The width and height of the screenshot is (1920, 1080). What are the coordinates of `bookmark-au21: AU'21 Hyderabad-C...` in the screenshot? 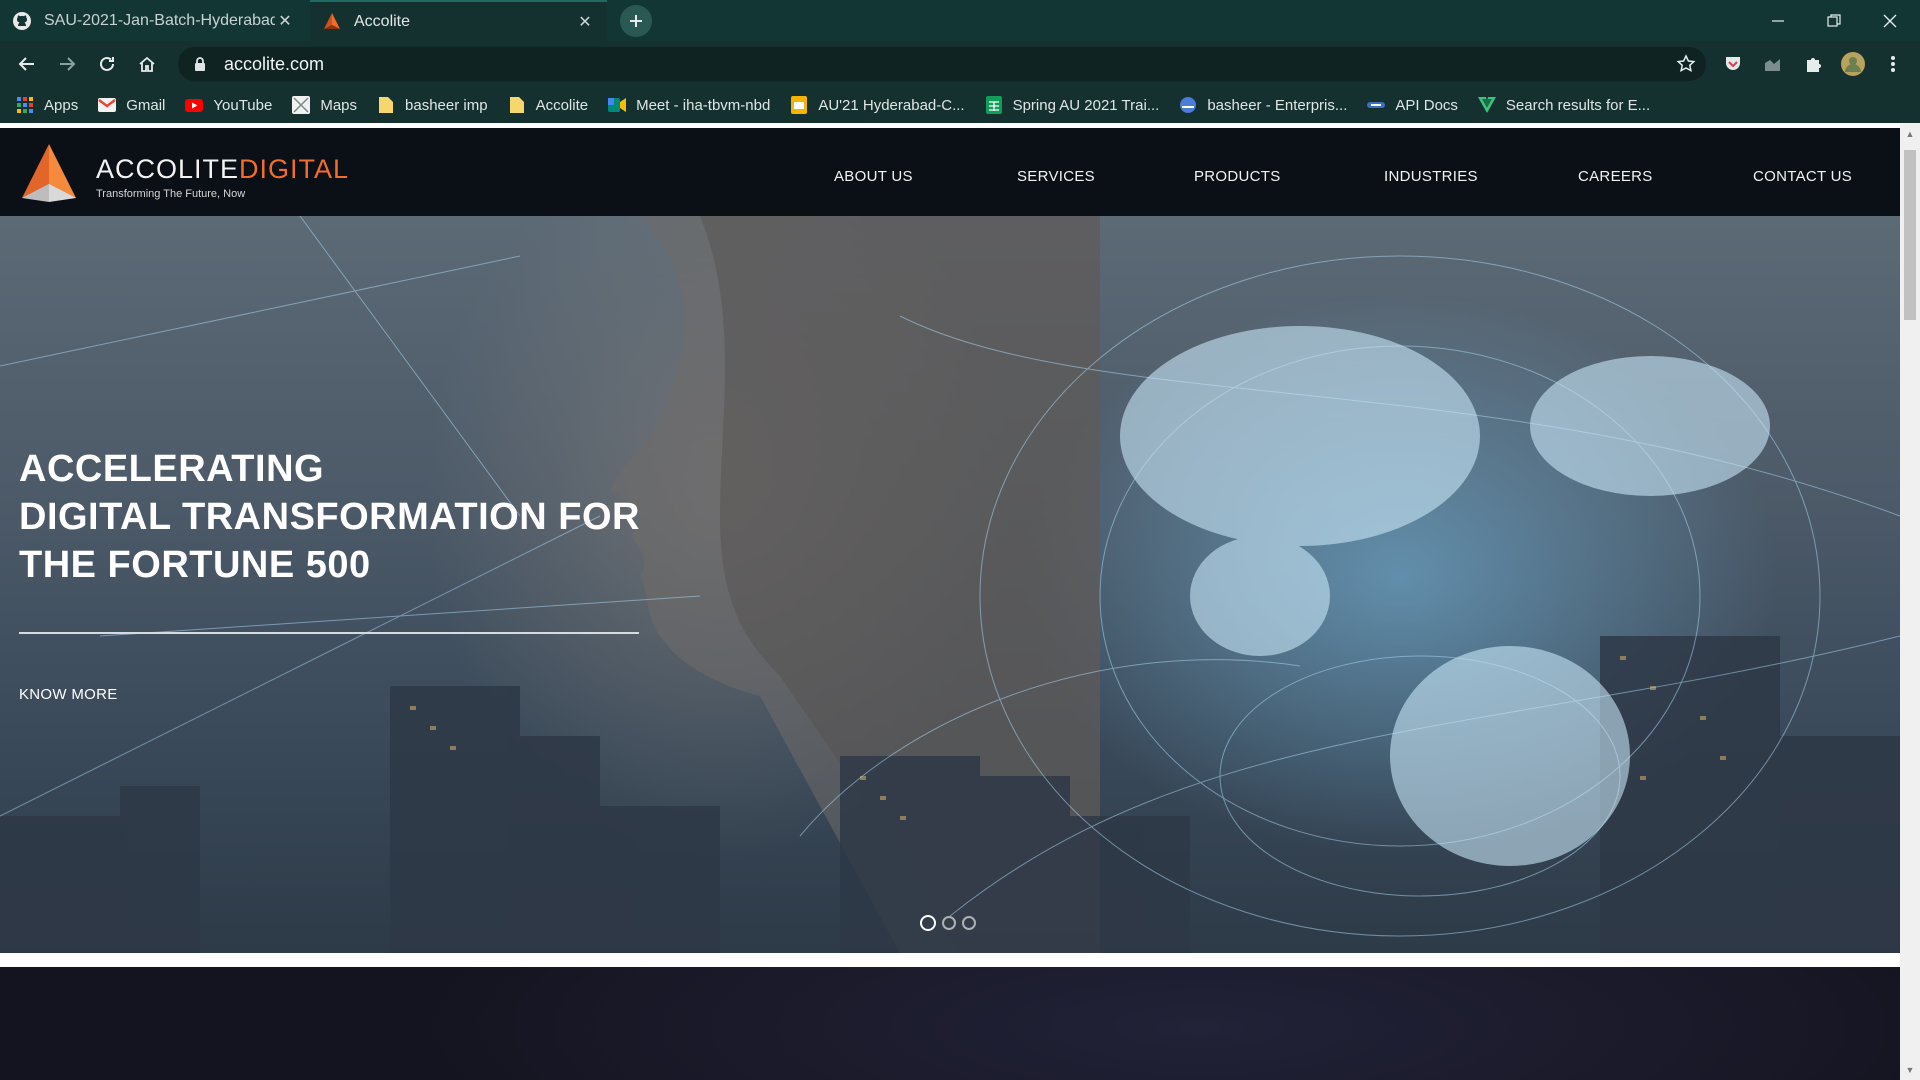 It's located at (877, 105).